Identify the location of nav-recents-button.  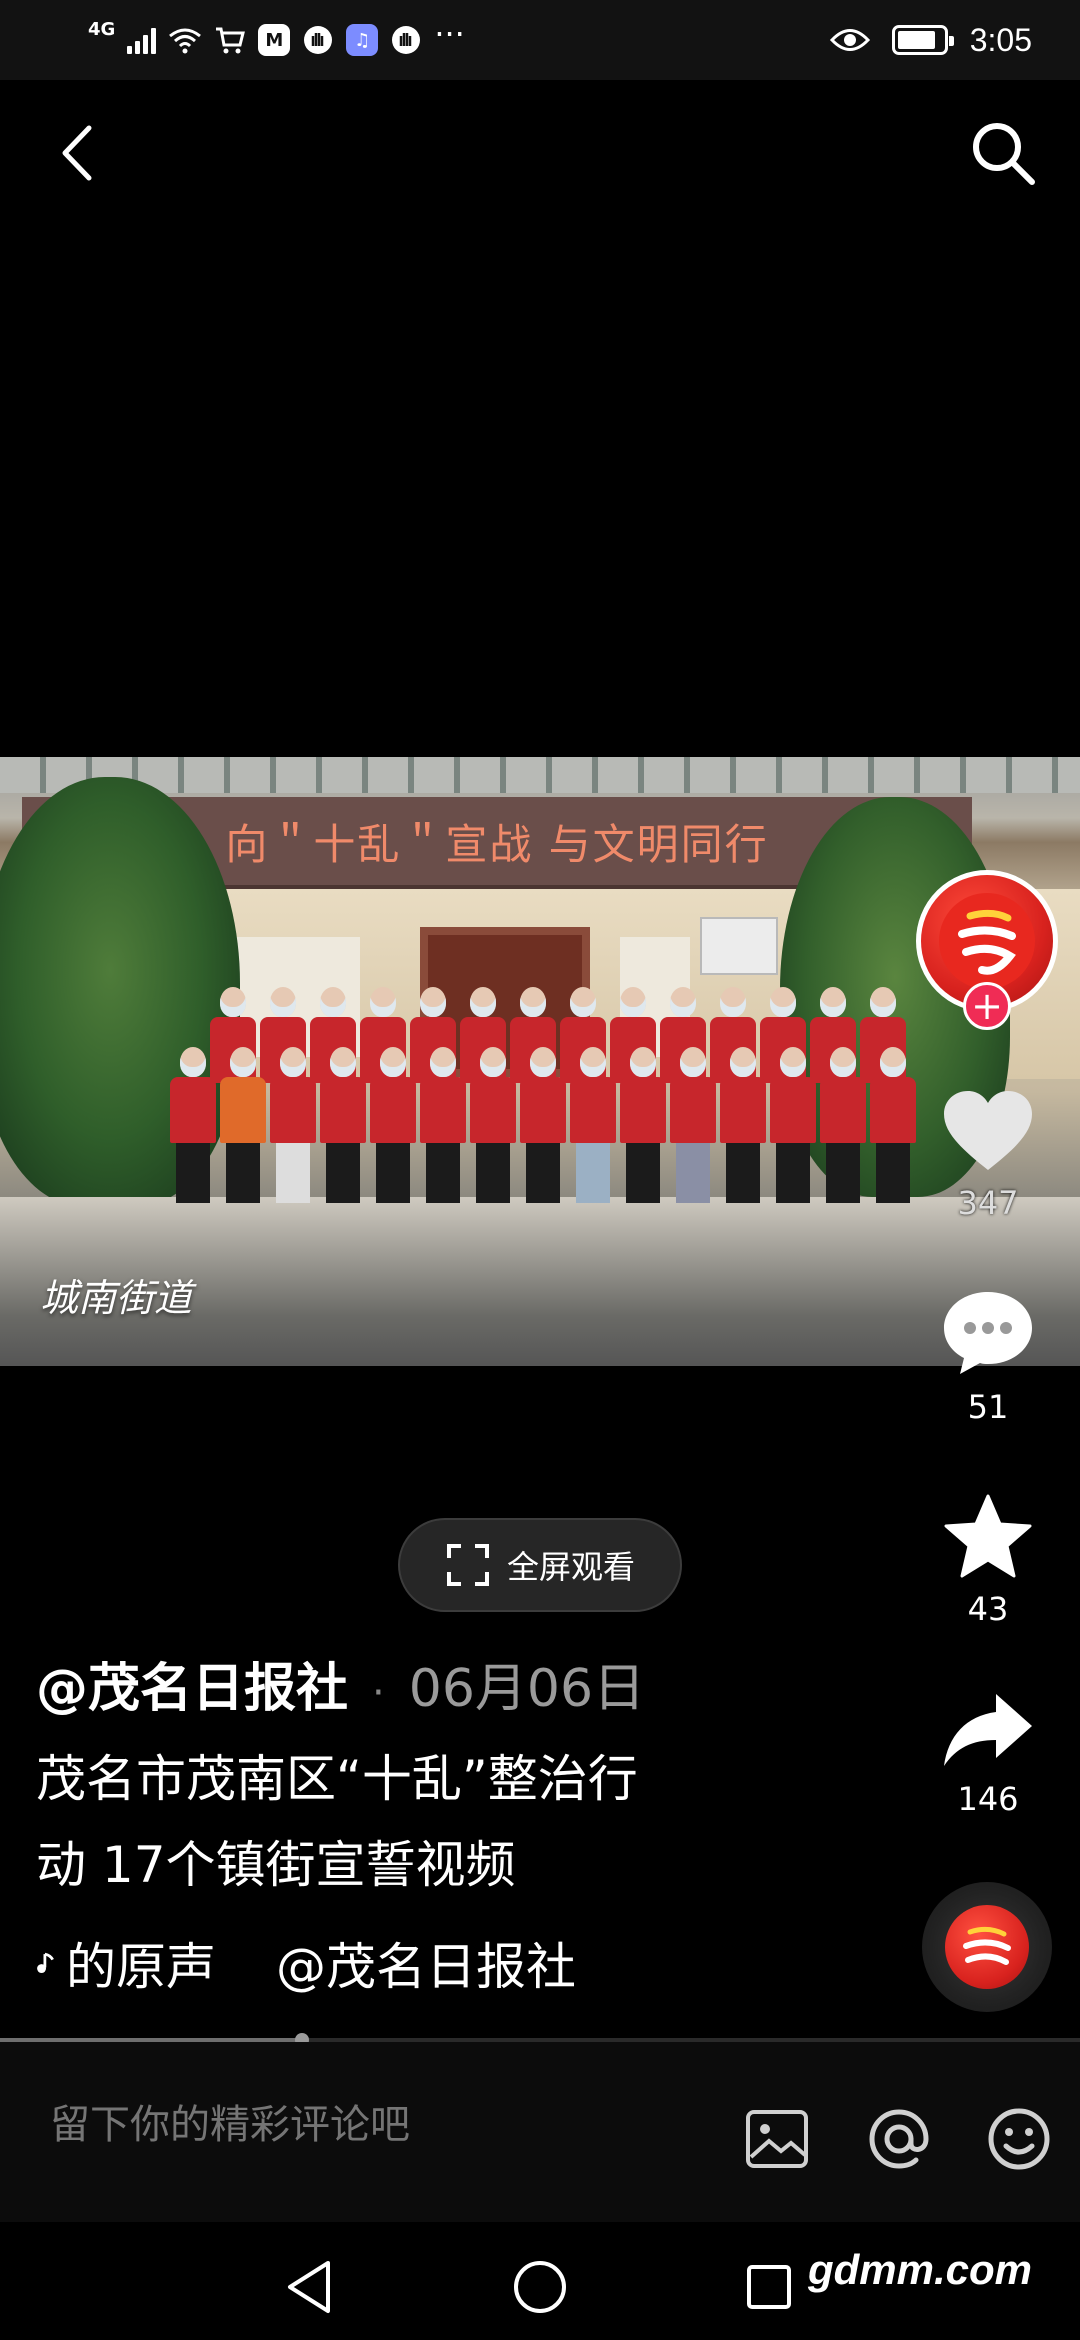
(769, 2287).